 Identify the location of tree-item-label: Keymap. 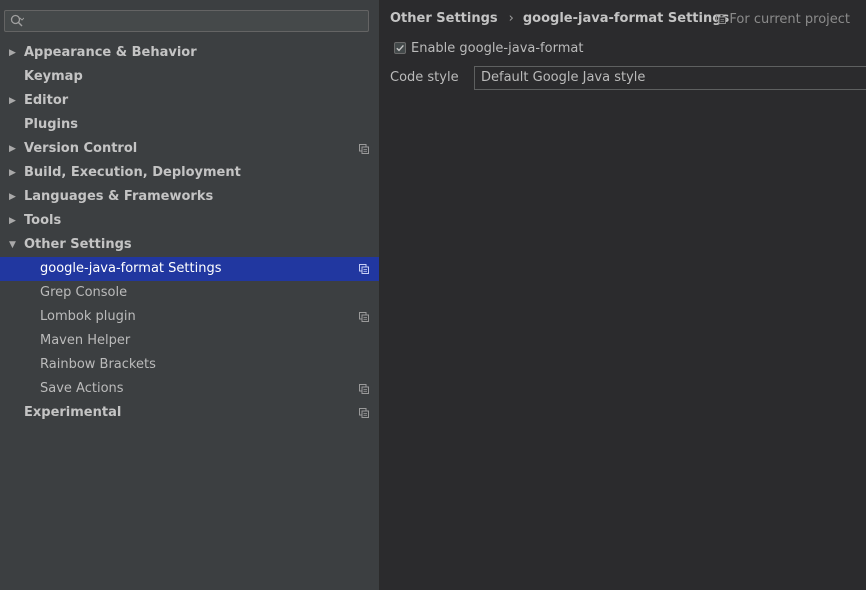
(53, 76).